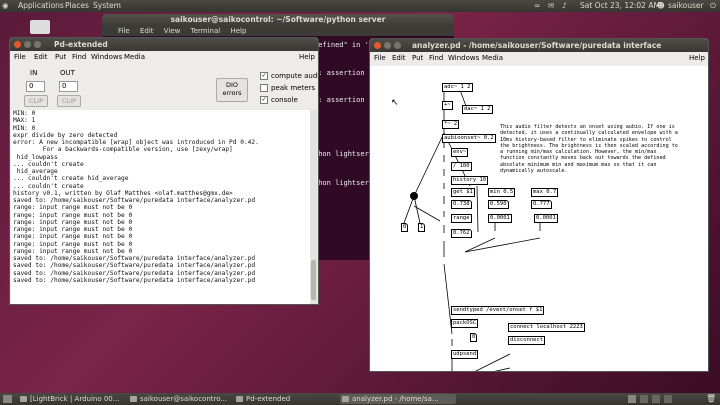 Image resolution: width=720 pixels, height=405 pixels. Describe the element at coordinates (477, 109) in the screenshot. I see `dac-object: dac~ 1 2` at that location.